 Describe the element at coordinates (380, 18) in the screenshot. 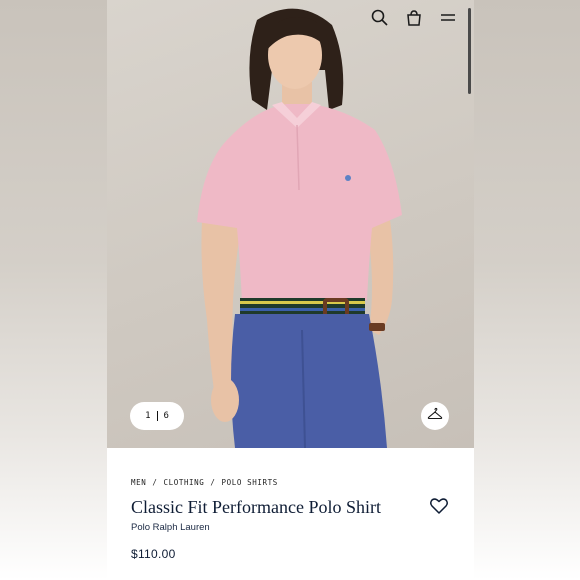

I see `search-icon` at that location.